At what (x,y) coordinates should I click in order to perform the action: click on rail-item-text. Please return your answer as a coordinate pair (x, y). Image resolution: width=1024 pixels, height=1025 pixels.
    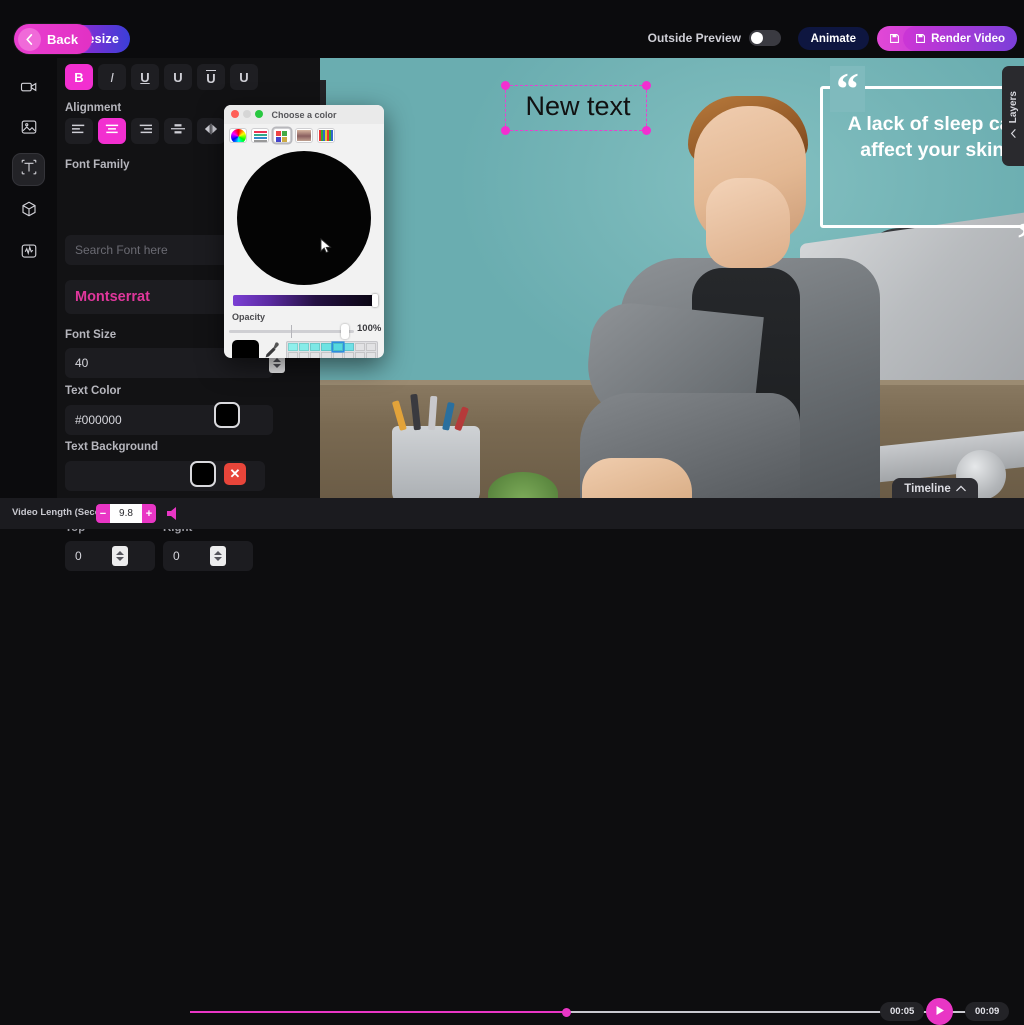
    Looking at the image, I should click on (28, 169).